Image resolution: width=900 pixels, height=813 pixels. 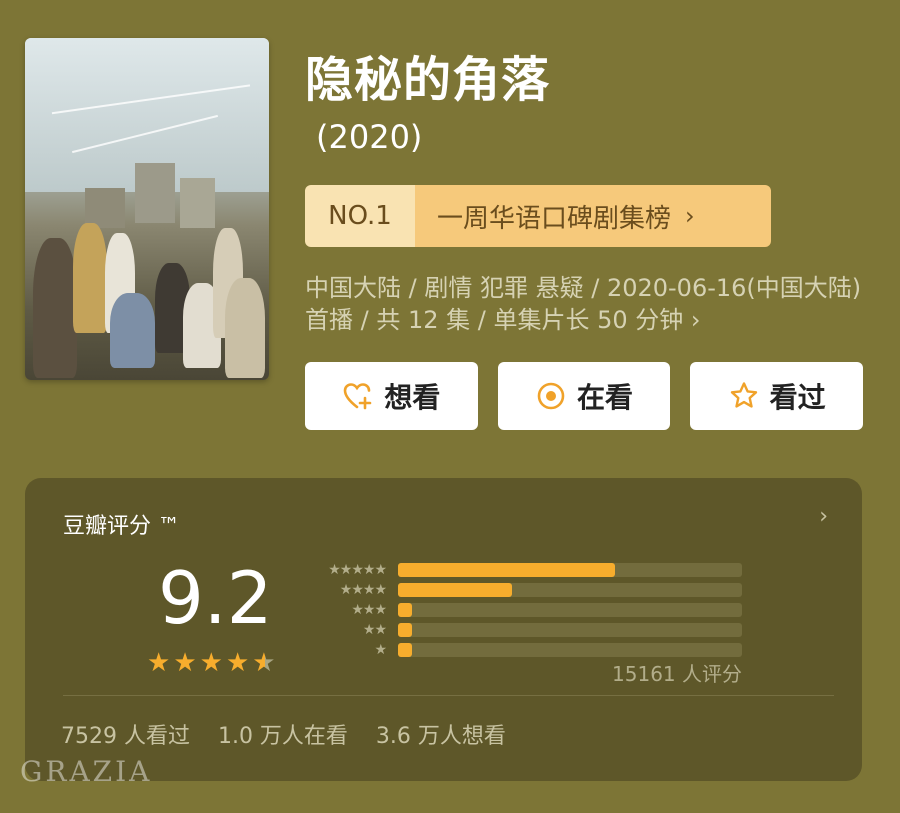 I want to click on poster-image, so click(x=147, y=209).